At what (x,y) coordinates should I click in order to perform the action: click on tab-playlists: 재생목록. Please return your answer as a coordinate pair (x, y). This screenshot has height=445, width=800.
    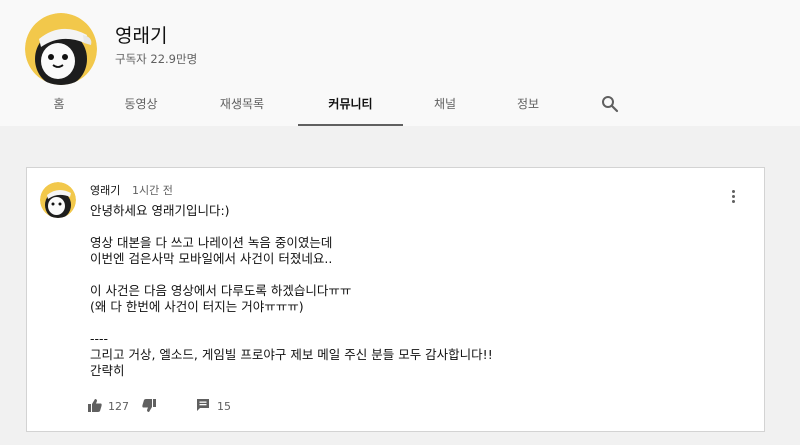
    Looking at the image, I should click on (242, 105).